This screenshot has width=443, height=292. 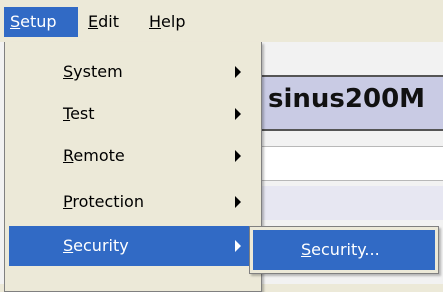 I want to click on menu-bar: Setup Edit Help, so click(x=221, y=21).